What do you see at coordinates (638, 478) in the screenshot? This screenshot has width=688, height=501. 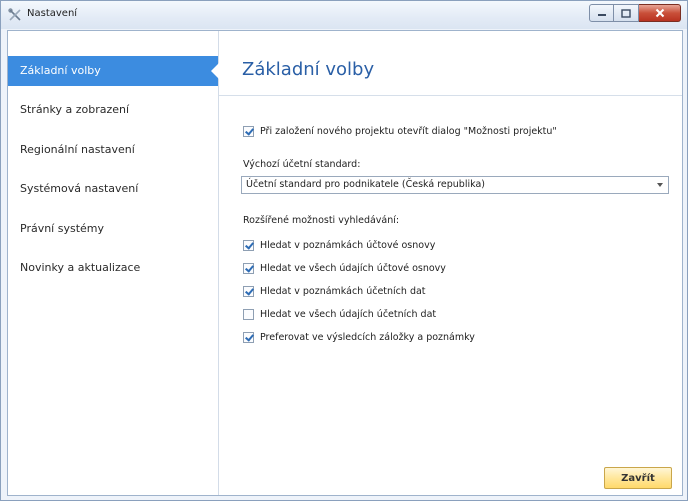 I see `close-button: Zavřít` at bounding box center [638, 478].